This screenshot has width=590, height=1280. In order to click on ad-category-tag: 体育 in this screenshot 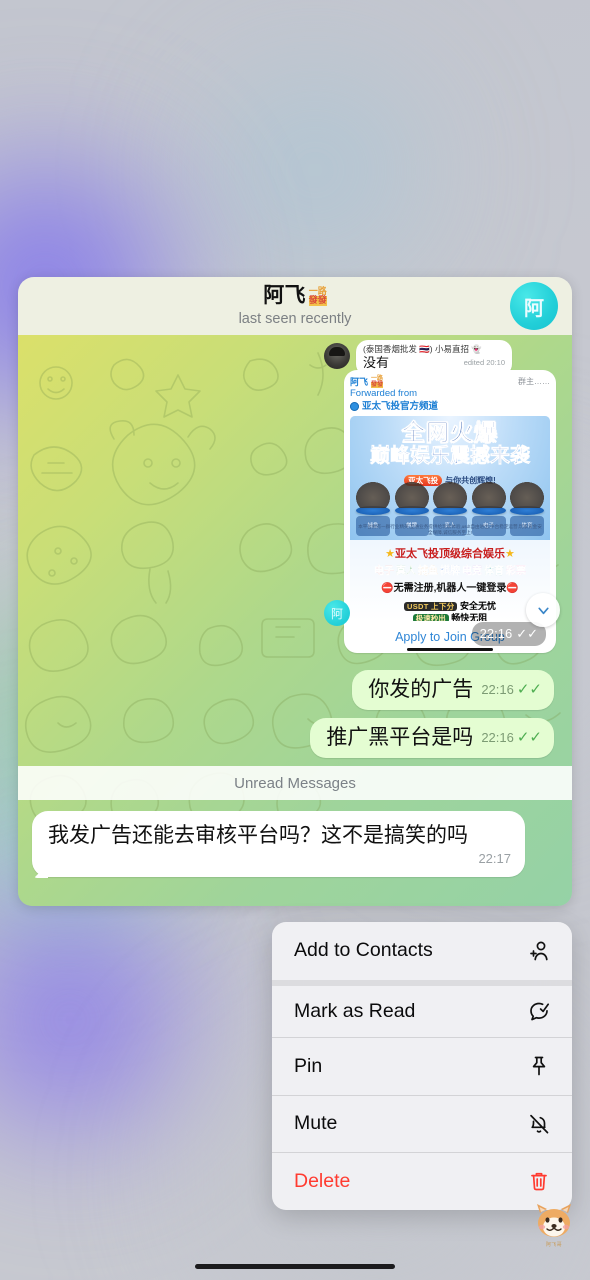, I will do `click(494, 572)`.